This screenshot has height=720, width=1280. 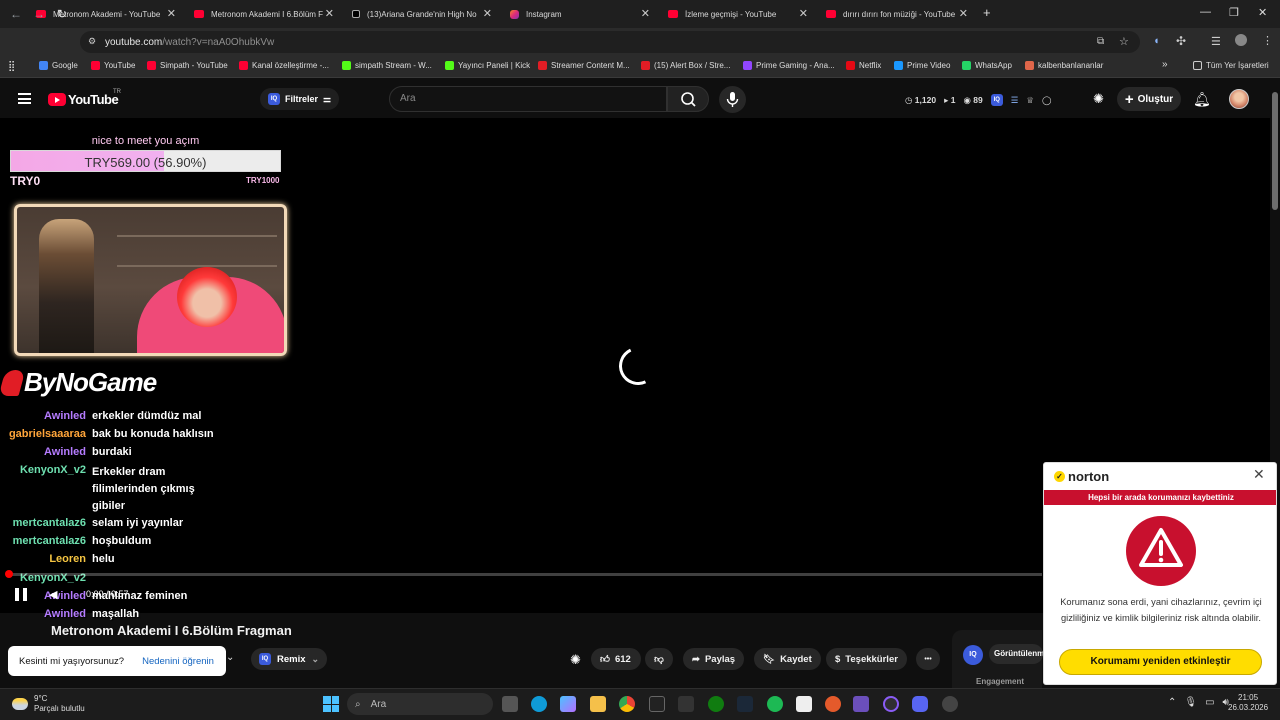 I want to click on tab-1: Metronom Akademi - YouTube ✕, so click(x=105, y=14).